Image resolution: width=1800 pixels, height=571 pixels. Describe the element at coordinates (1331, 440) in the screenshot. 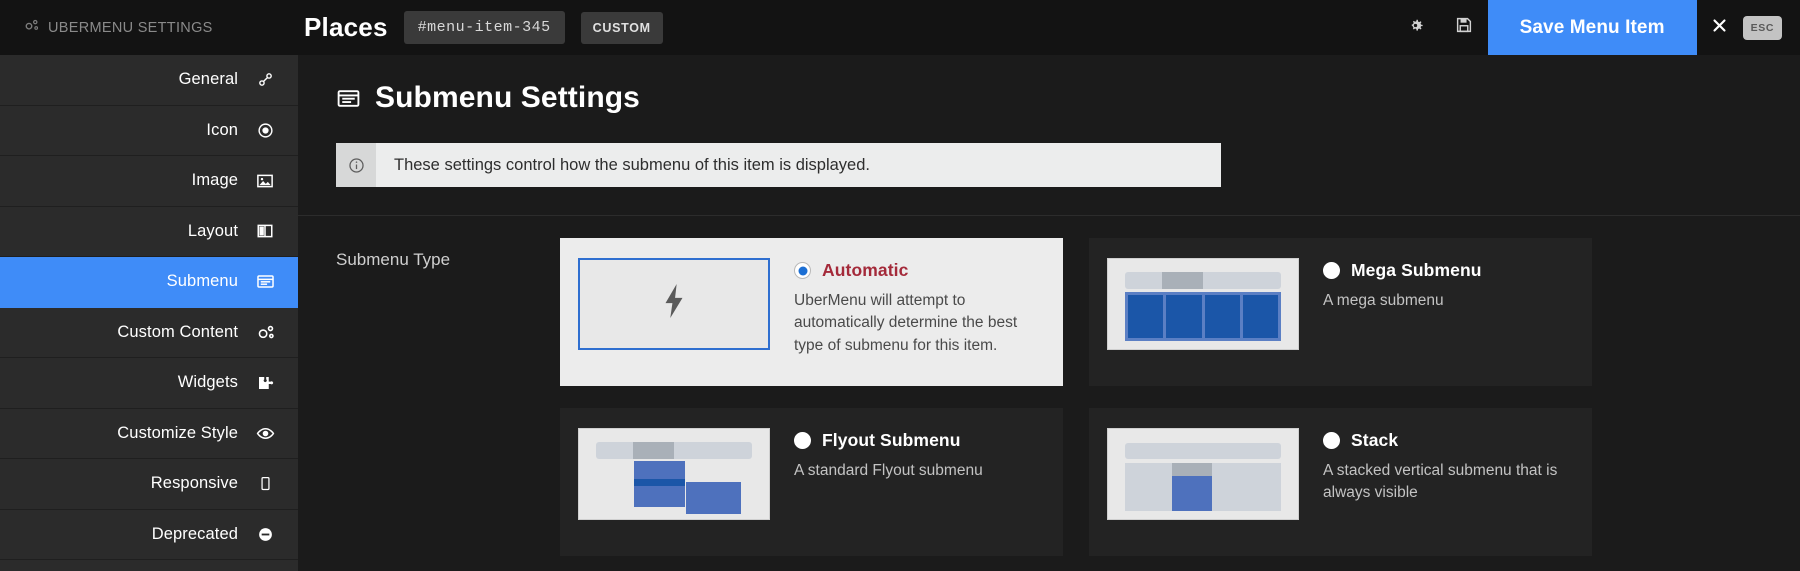

I see `radio-stack` at that location.